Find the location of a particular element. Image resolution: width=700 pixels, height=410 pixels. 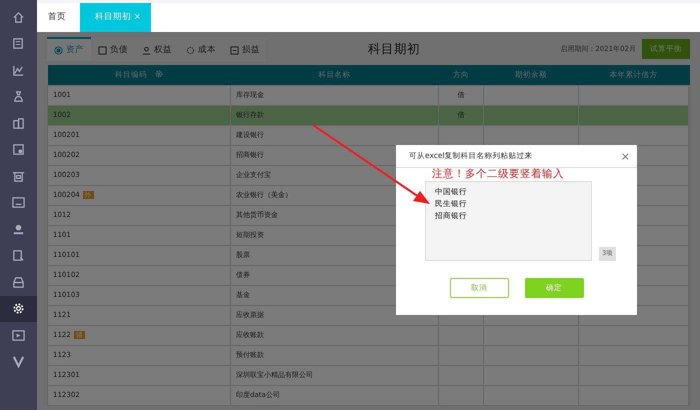

chart-icon is located at coordinates (18, 70).